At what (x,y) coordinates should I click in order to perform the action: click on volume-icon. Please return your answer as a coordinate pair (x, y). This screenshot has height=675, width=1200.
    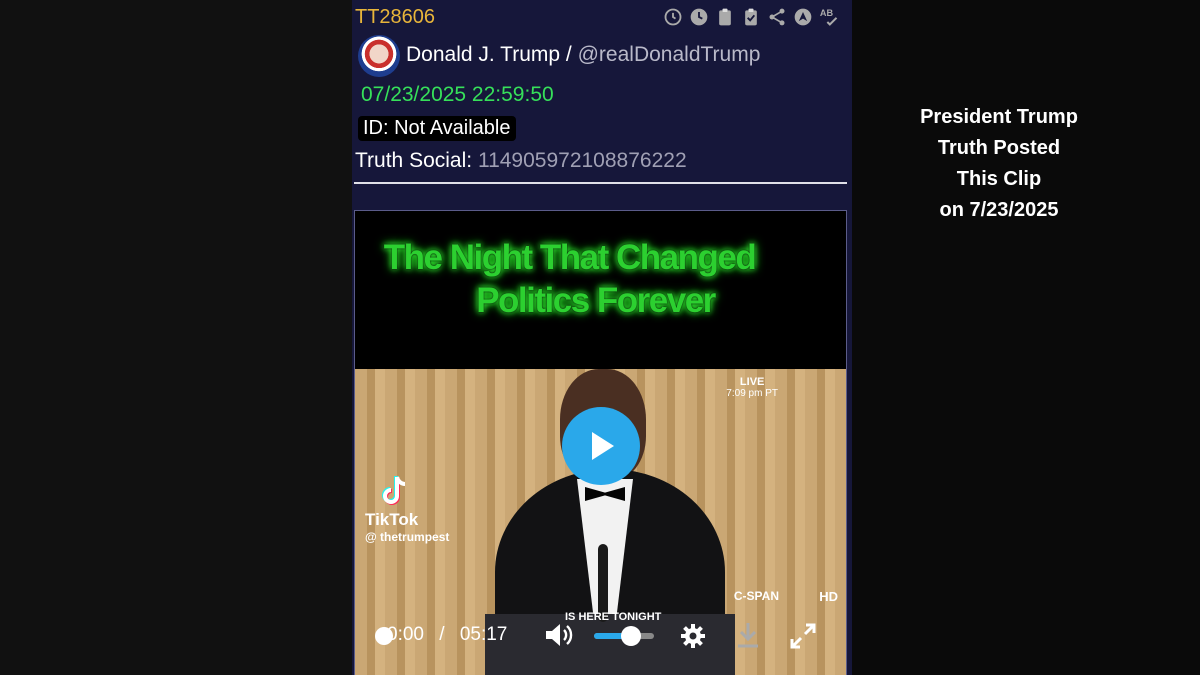
    Looking at the image, I should click on (559, 635).